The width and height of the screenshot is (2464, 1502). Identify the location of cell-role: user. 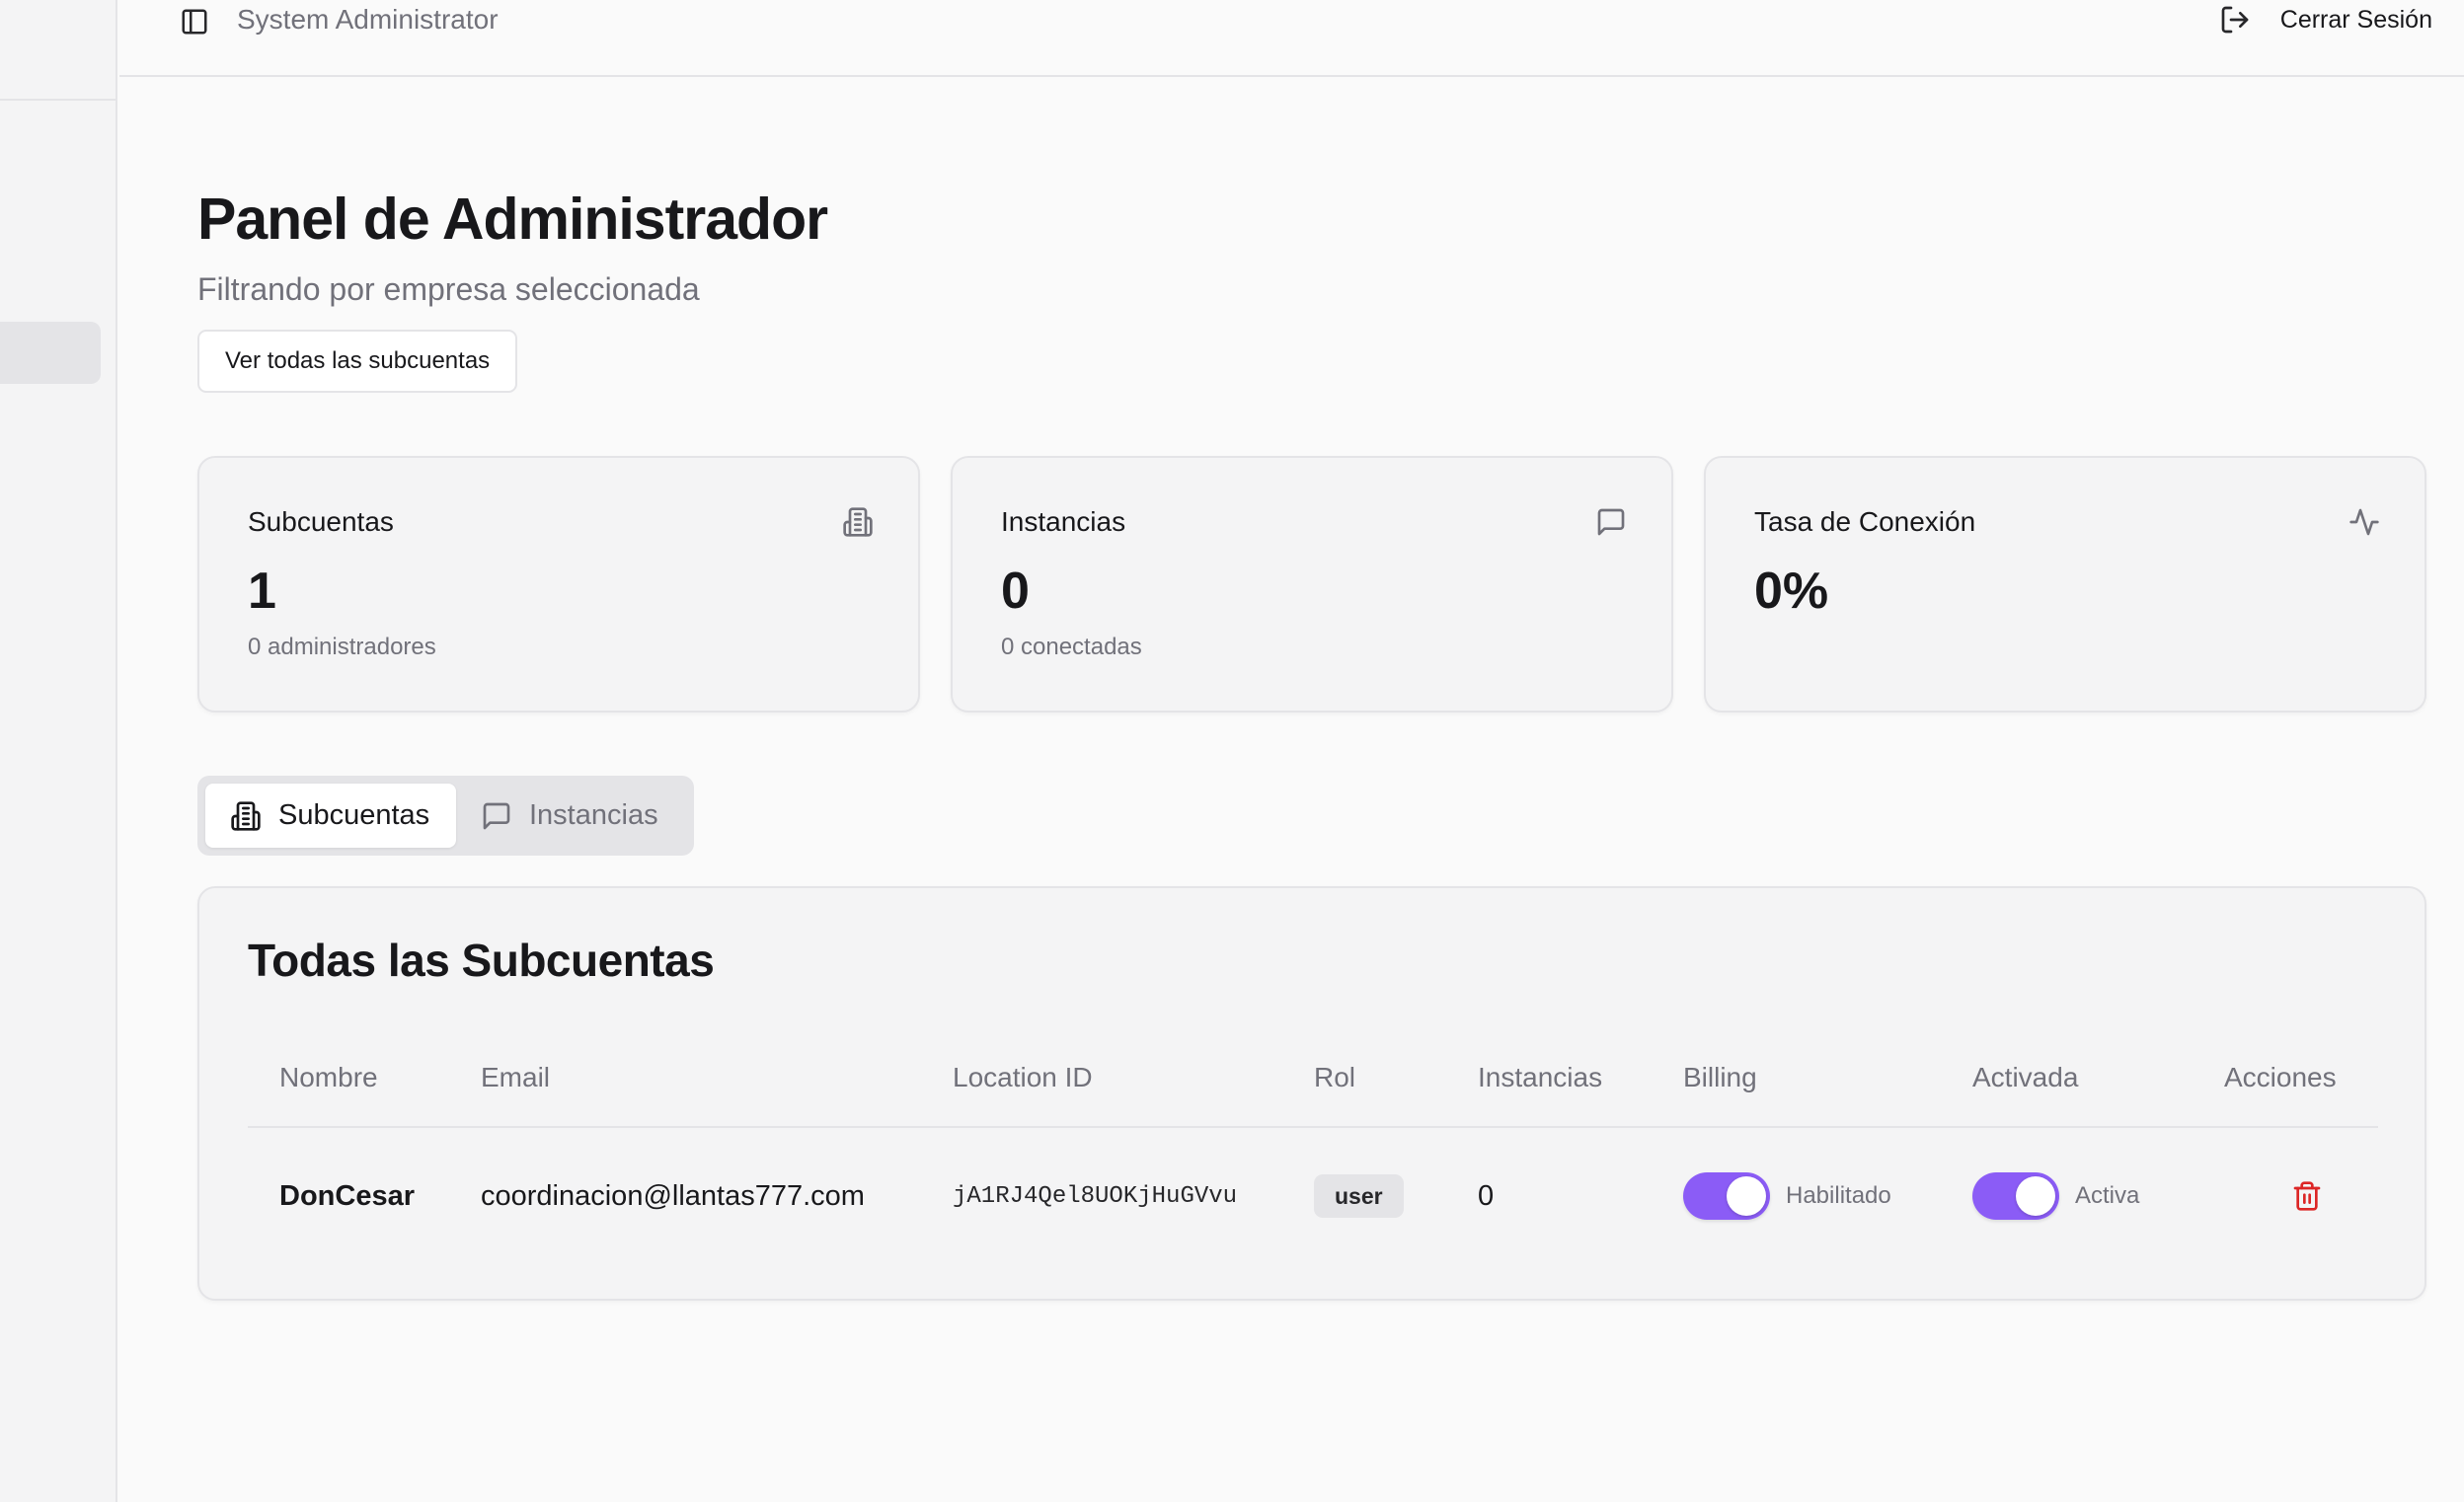
(1359, 1196).